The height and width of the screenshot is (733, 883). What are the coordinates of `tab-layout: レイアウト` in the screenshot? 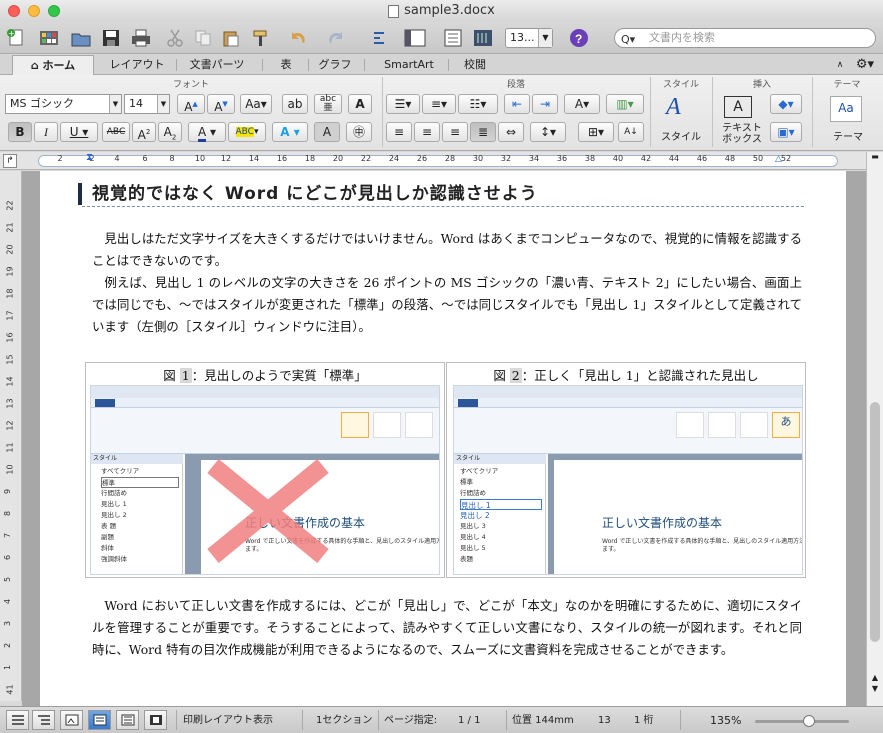 It's located at (137, 65).